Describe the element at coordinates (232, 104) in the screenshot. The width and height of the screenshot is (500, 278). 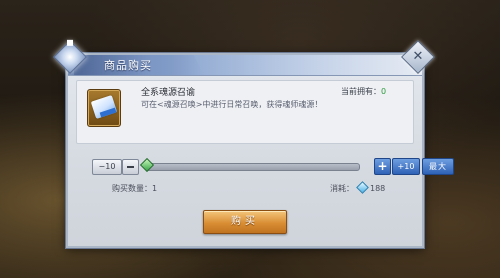
I see `item-description: 可在<魂源召唤>中进行日常召唤，获得魂师魂源！` at that location.